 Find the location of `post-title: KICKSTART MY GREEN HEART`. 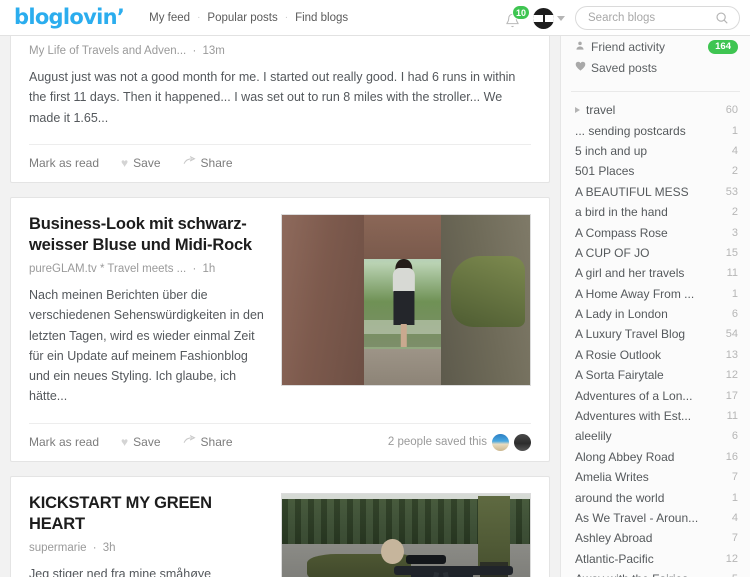

post-title: KICKSTART MY GREEN HEART is located at coordinates (148, 514).